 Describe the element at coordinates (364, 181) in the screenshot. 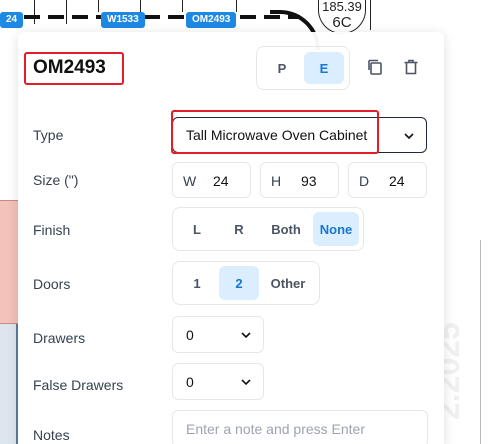

I see `depth-field-label: D` at that location.